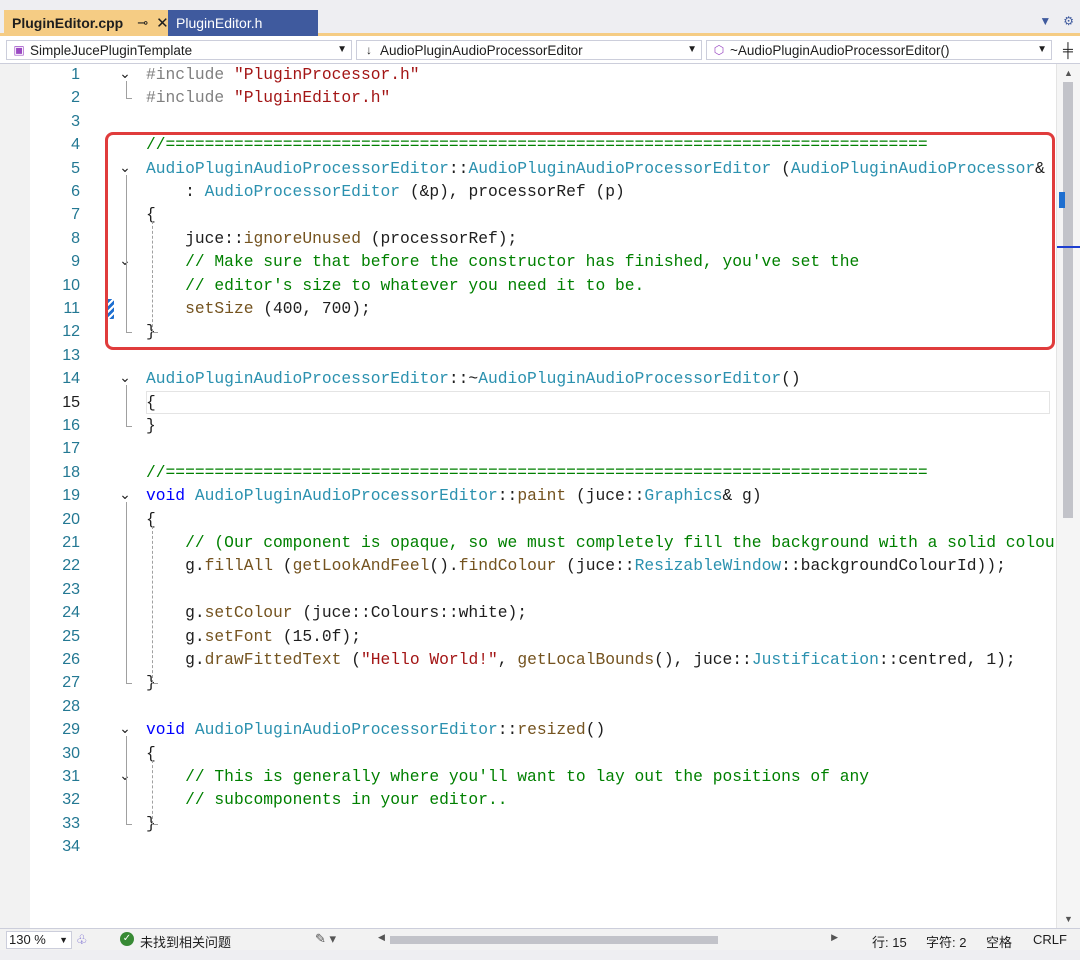 The width and height of the screenshot is (1080, 960). What do you see at coordinates (528, 519) in the screenshot?
I see `code-line: 20 {` at bounding box center [528, 519].